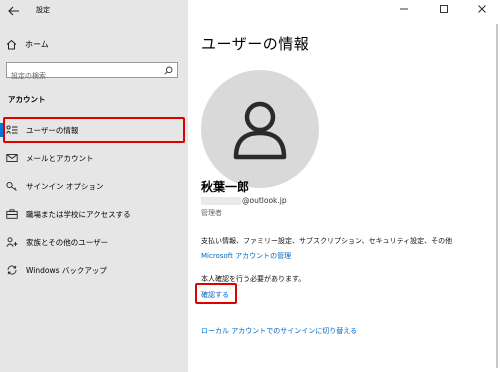  What do you see at coordinates (12, 270) in the screenshot?
I see `sync-icon` at bounding box center [12, 270].